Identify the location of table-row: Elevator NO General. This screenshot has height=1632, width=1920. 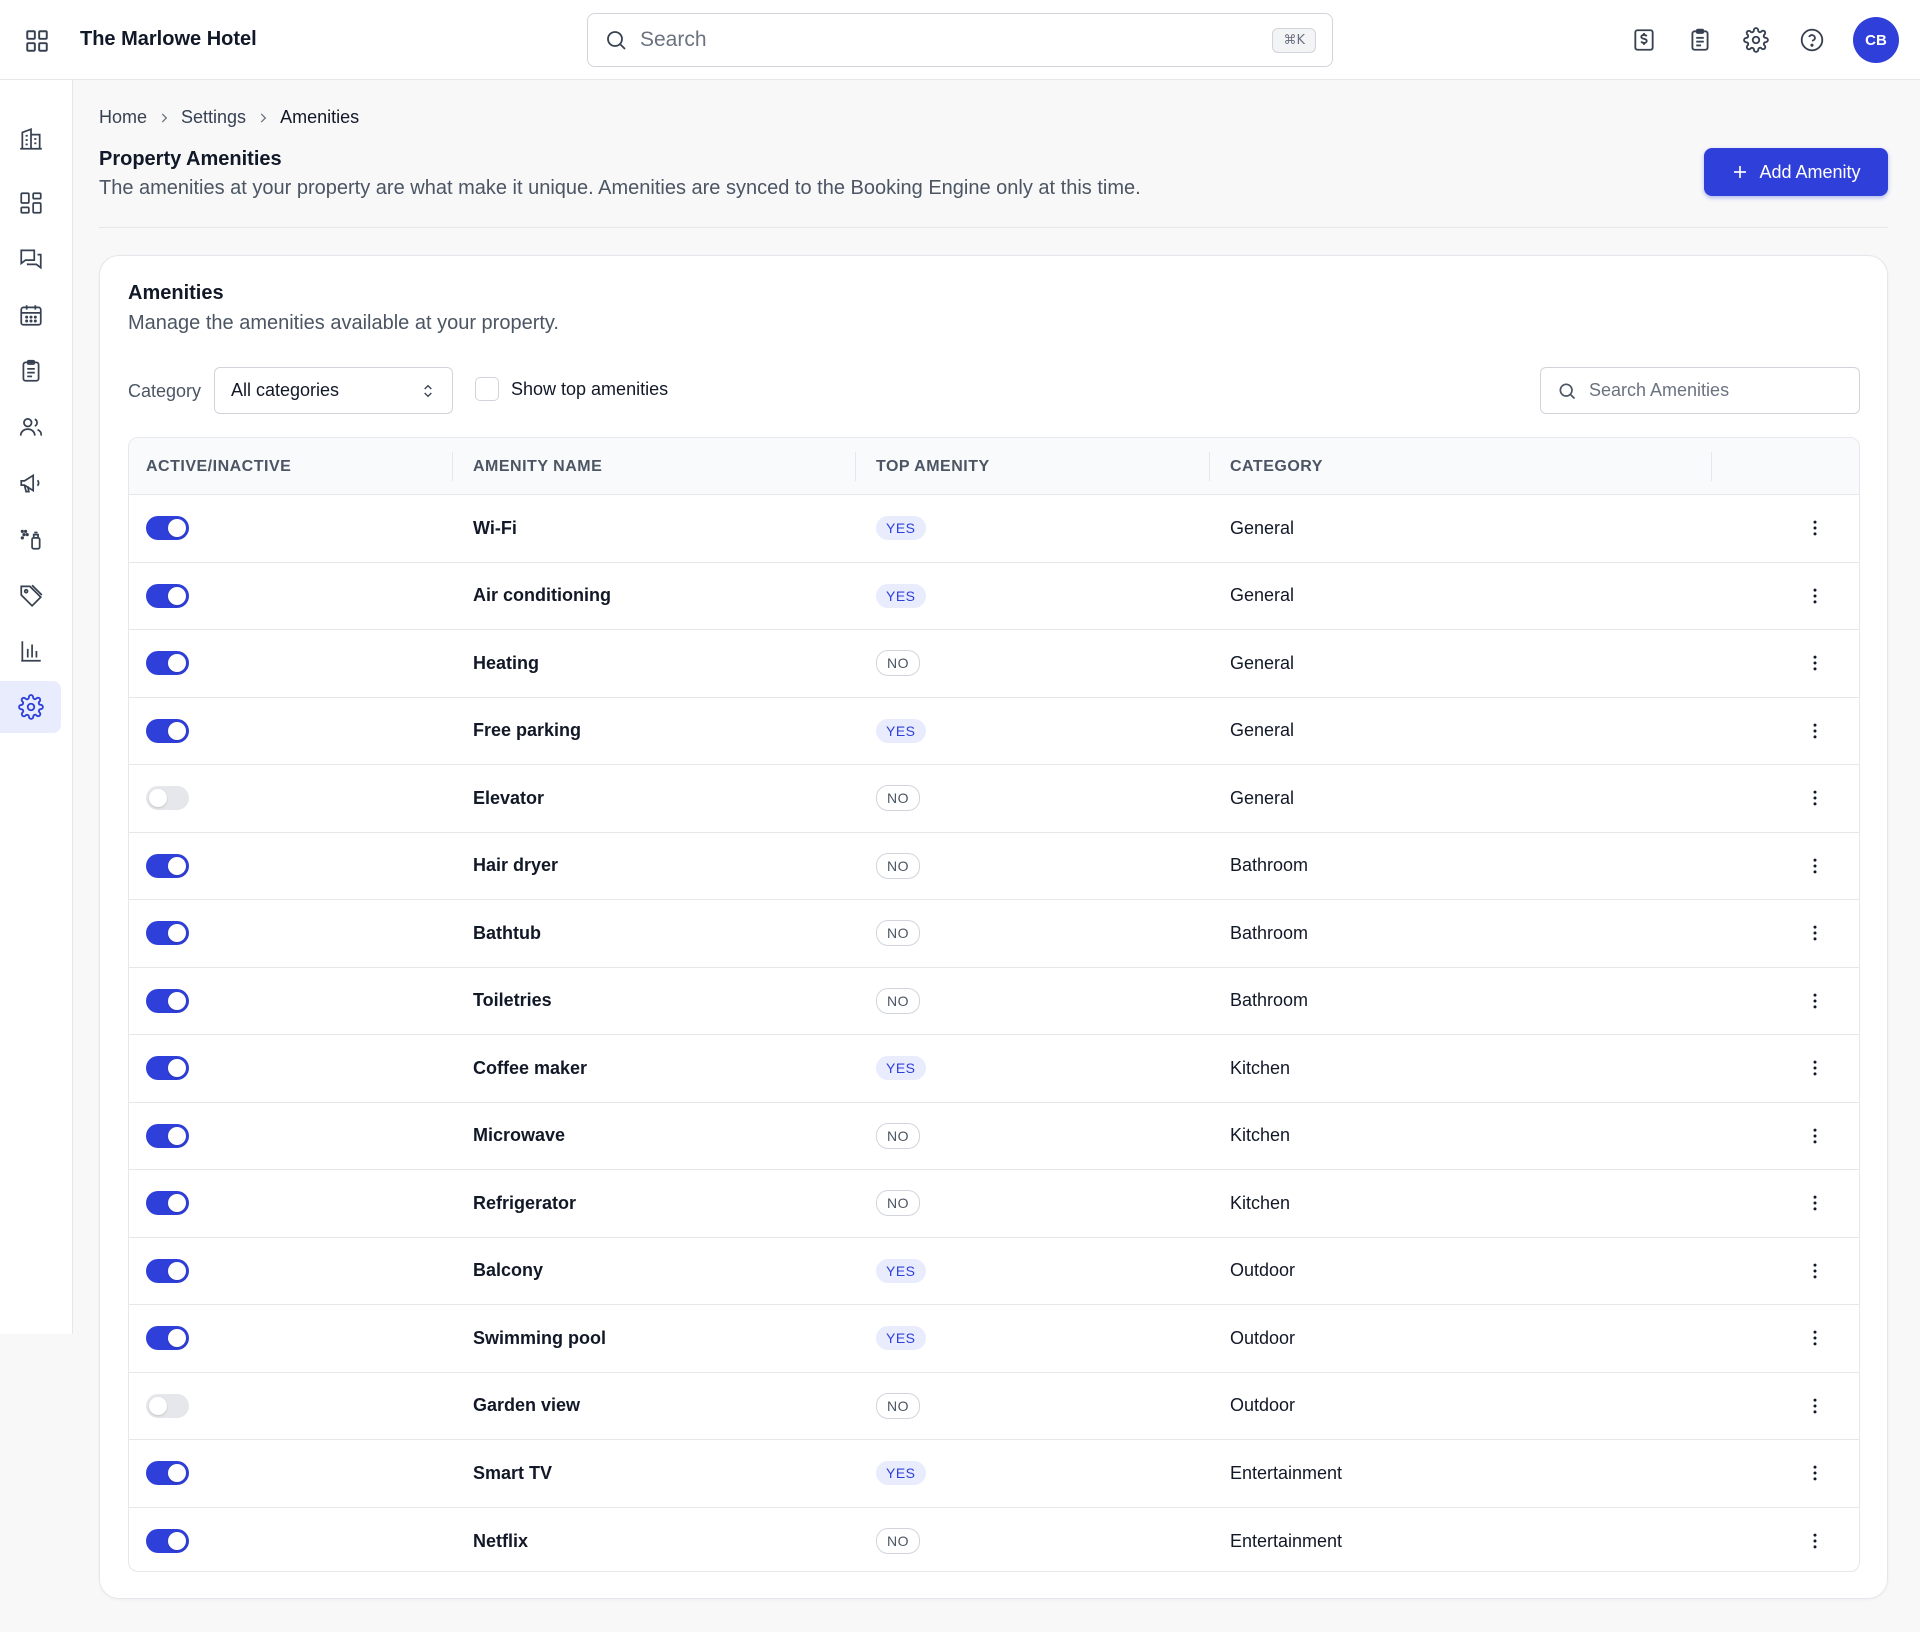
(994, 799).